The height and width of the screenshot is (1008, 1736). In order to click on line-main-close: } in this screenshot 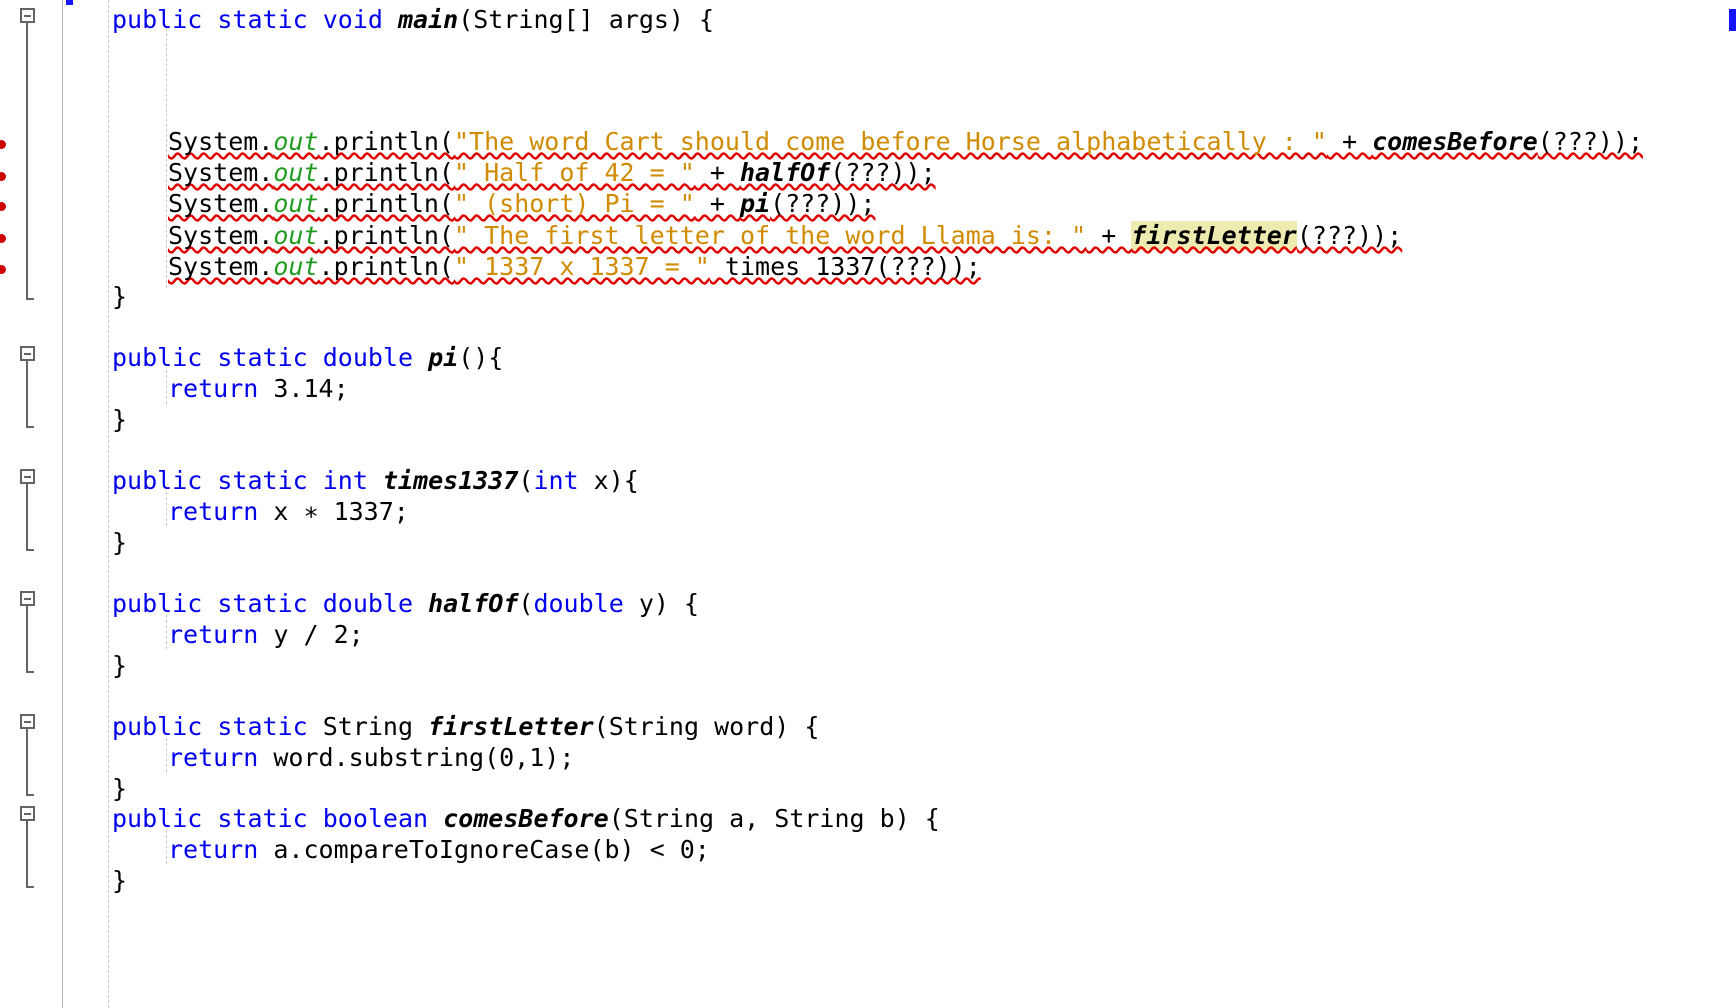, I will do `click(63, 296)`.